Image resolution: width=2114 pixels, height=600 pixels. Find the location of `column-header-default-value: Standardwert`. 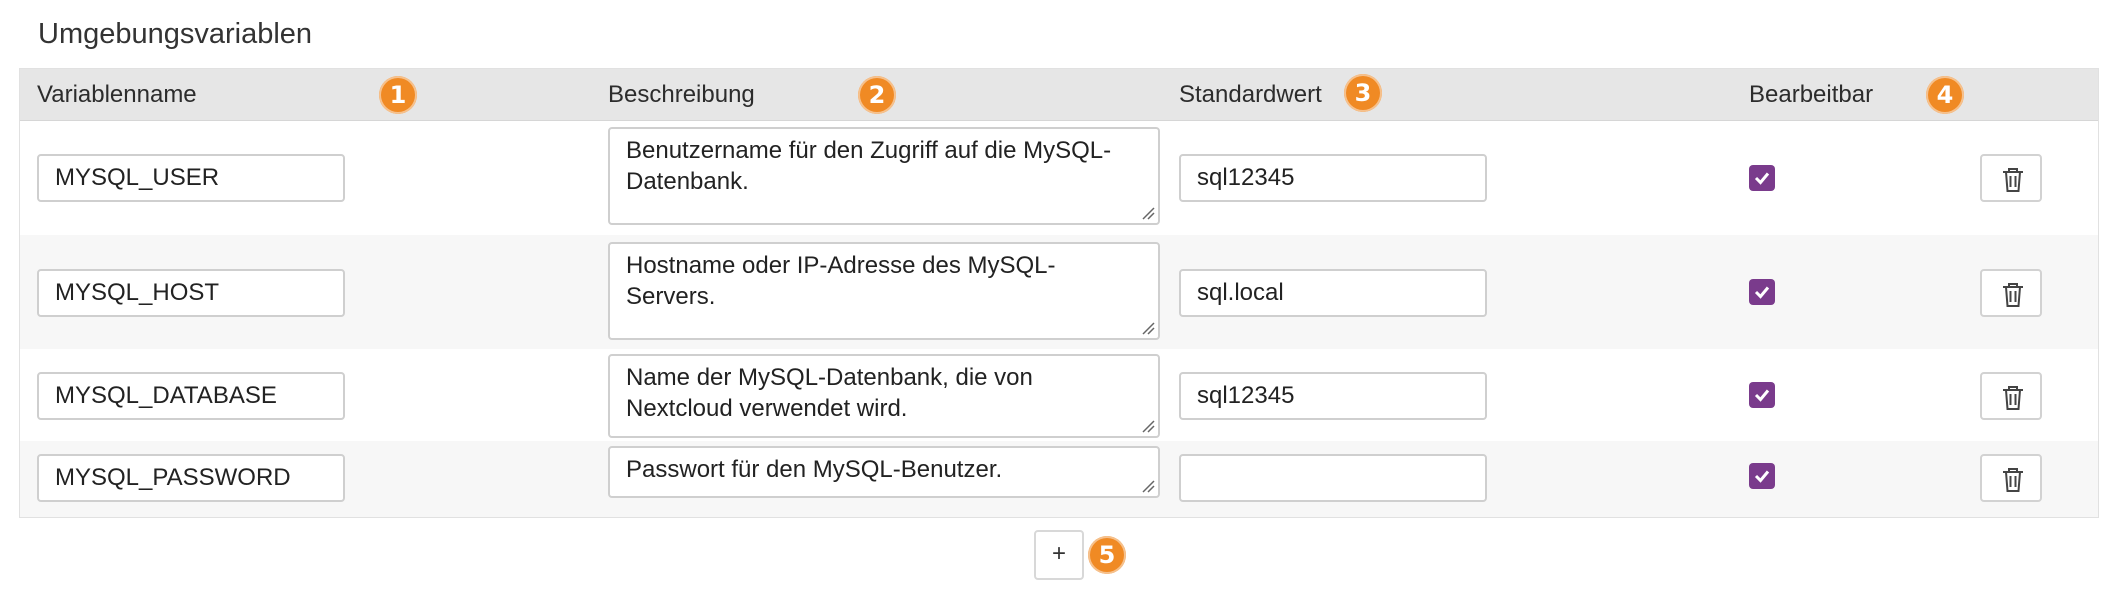

column-header-default-value: Standardwert is located at coordinates (1250, 94).